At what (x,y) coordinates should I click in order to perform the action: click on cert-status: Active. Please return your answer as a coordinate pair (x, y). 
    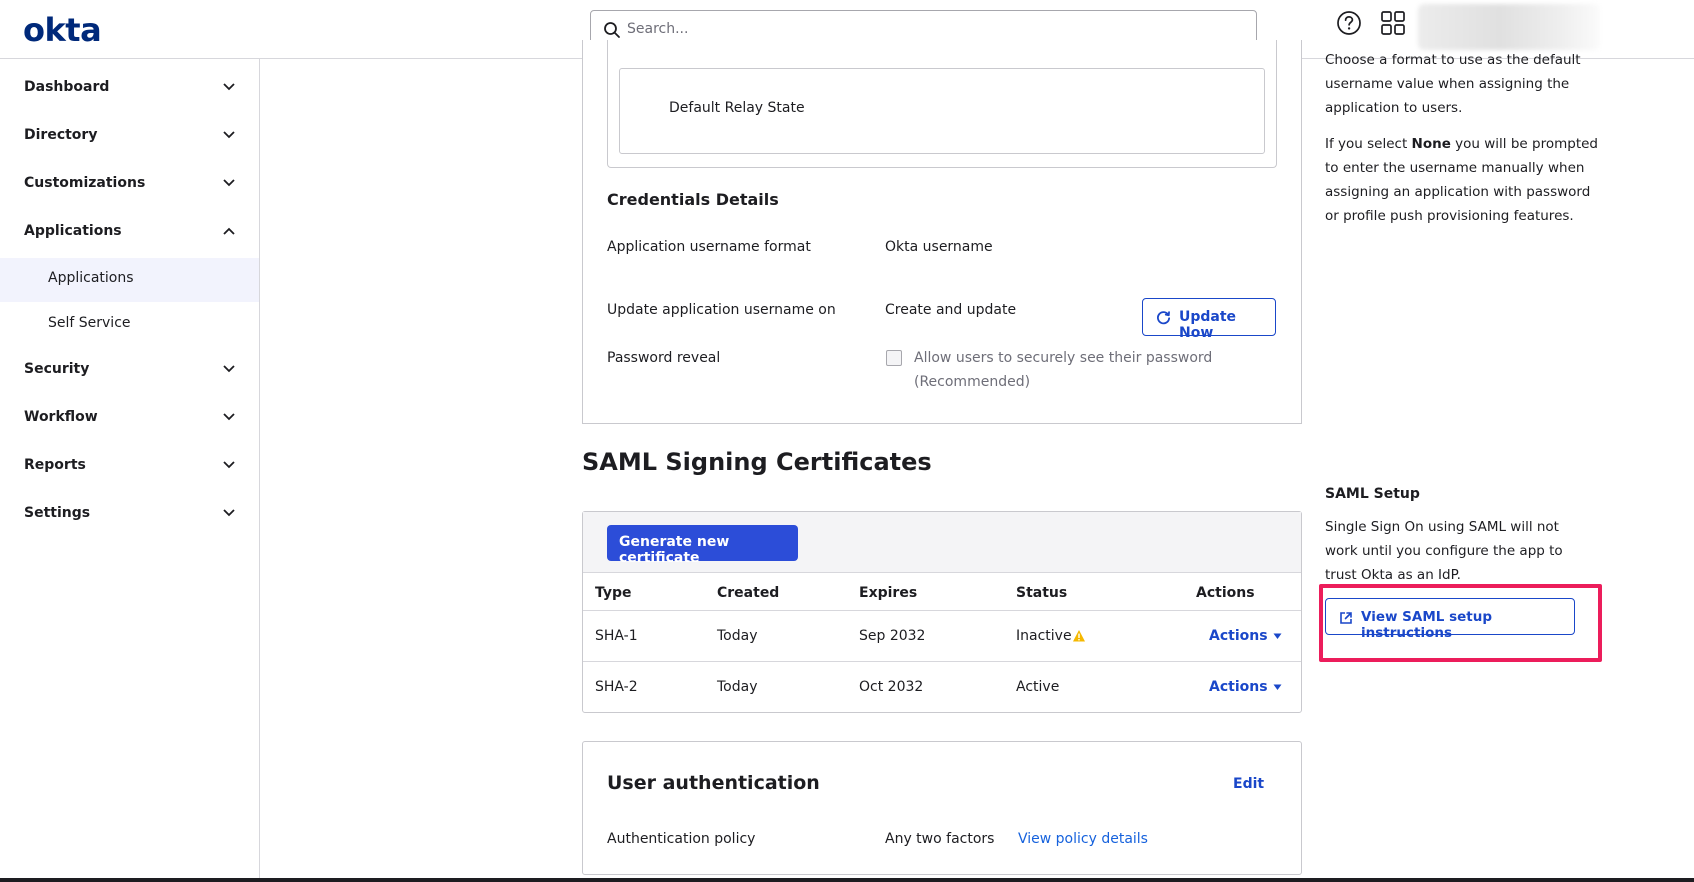
    Looking at the image, I should click on (1038, 687).